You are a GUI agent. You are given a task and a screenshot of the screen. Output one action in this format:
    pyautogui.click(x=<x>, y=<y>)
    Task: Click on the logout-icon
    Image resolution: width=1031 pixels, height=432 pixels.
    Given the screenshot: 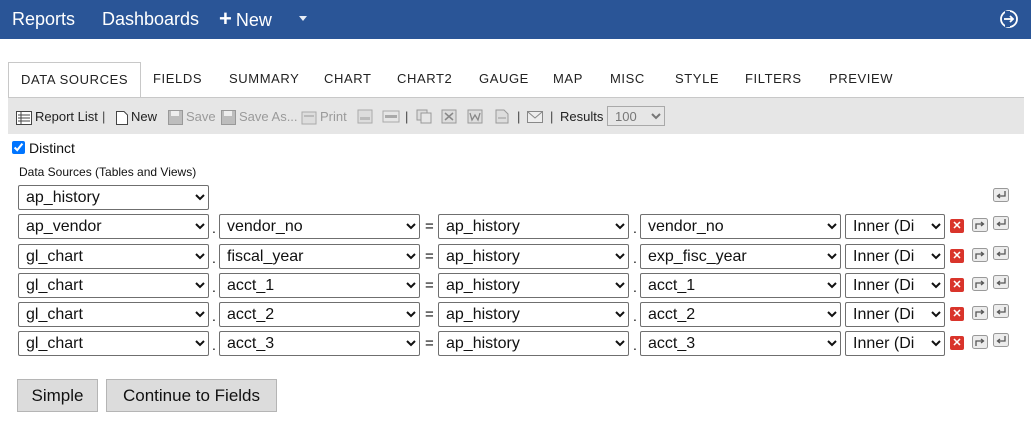 What is the action you would take?
    pyautogui.click(x=1009, y=19)
    